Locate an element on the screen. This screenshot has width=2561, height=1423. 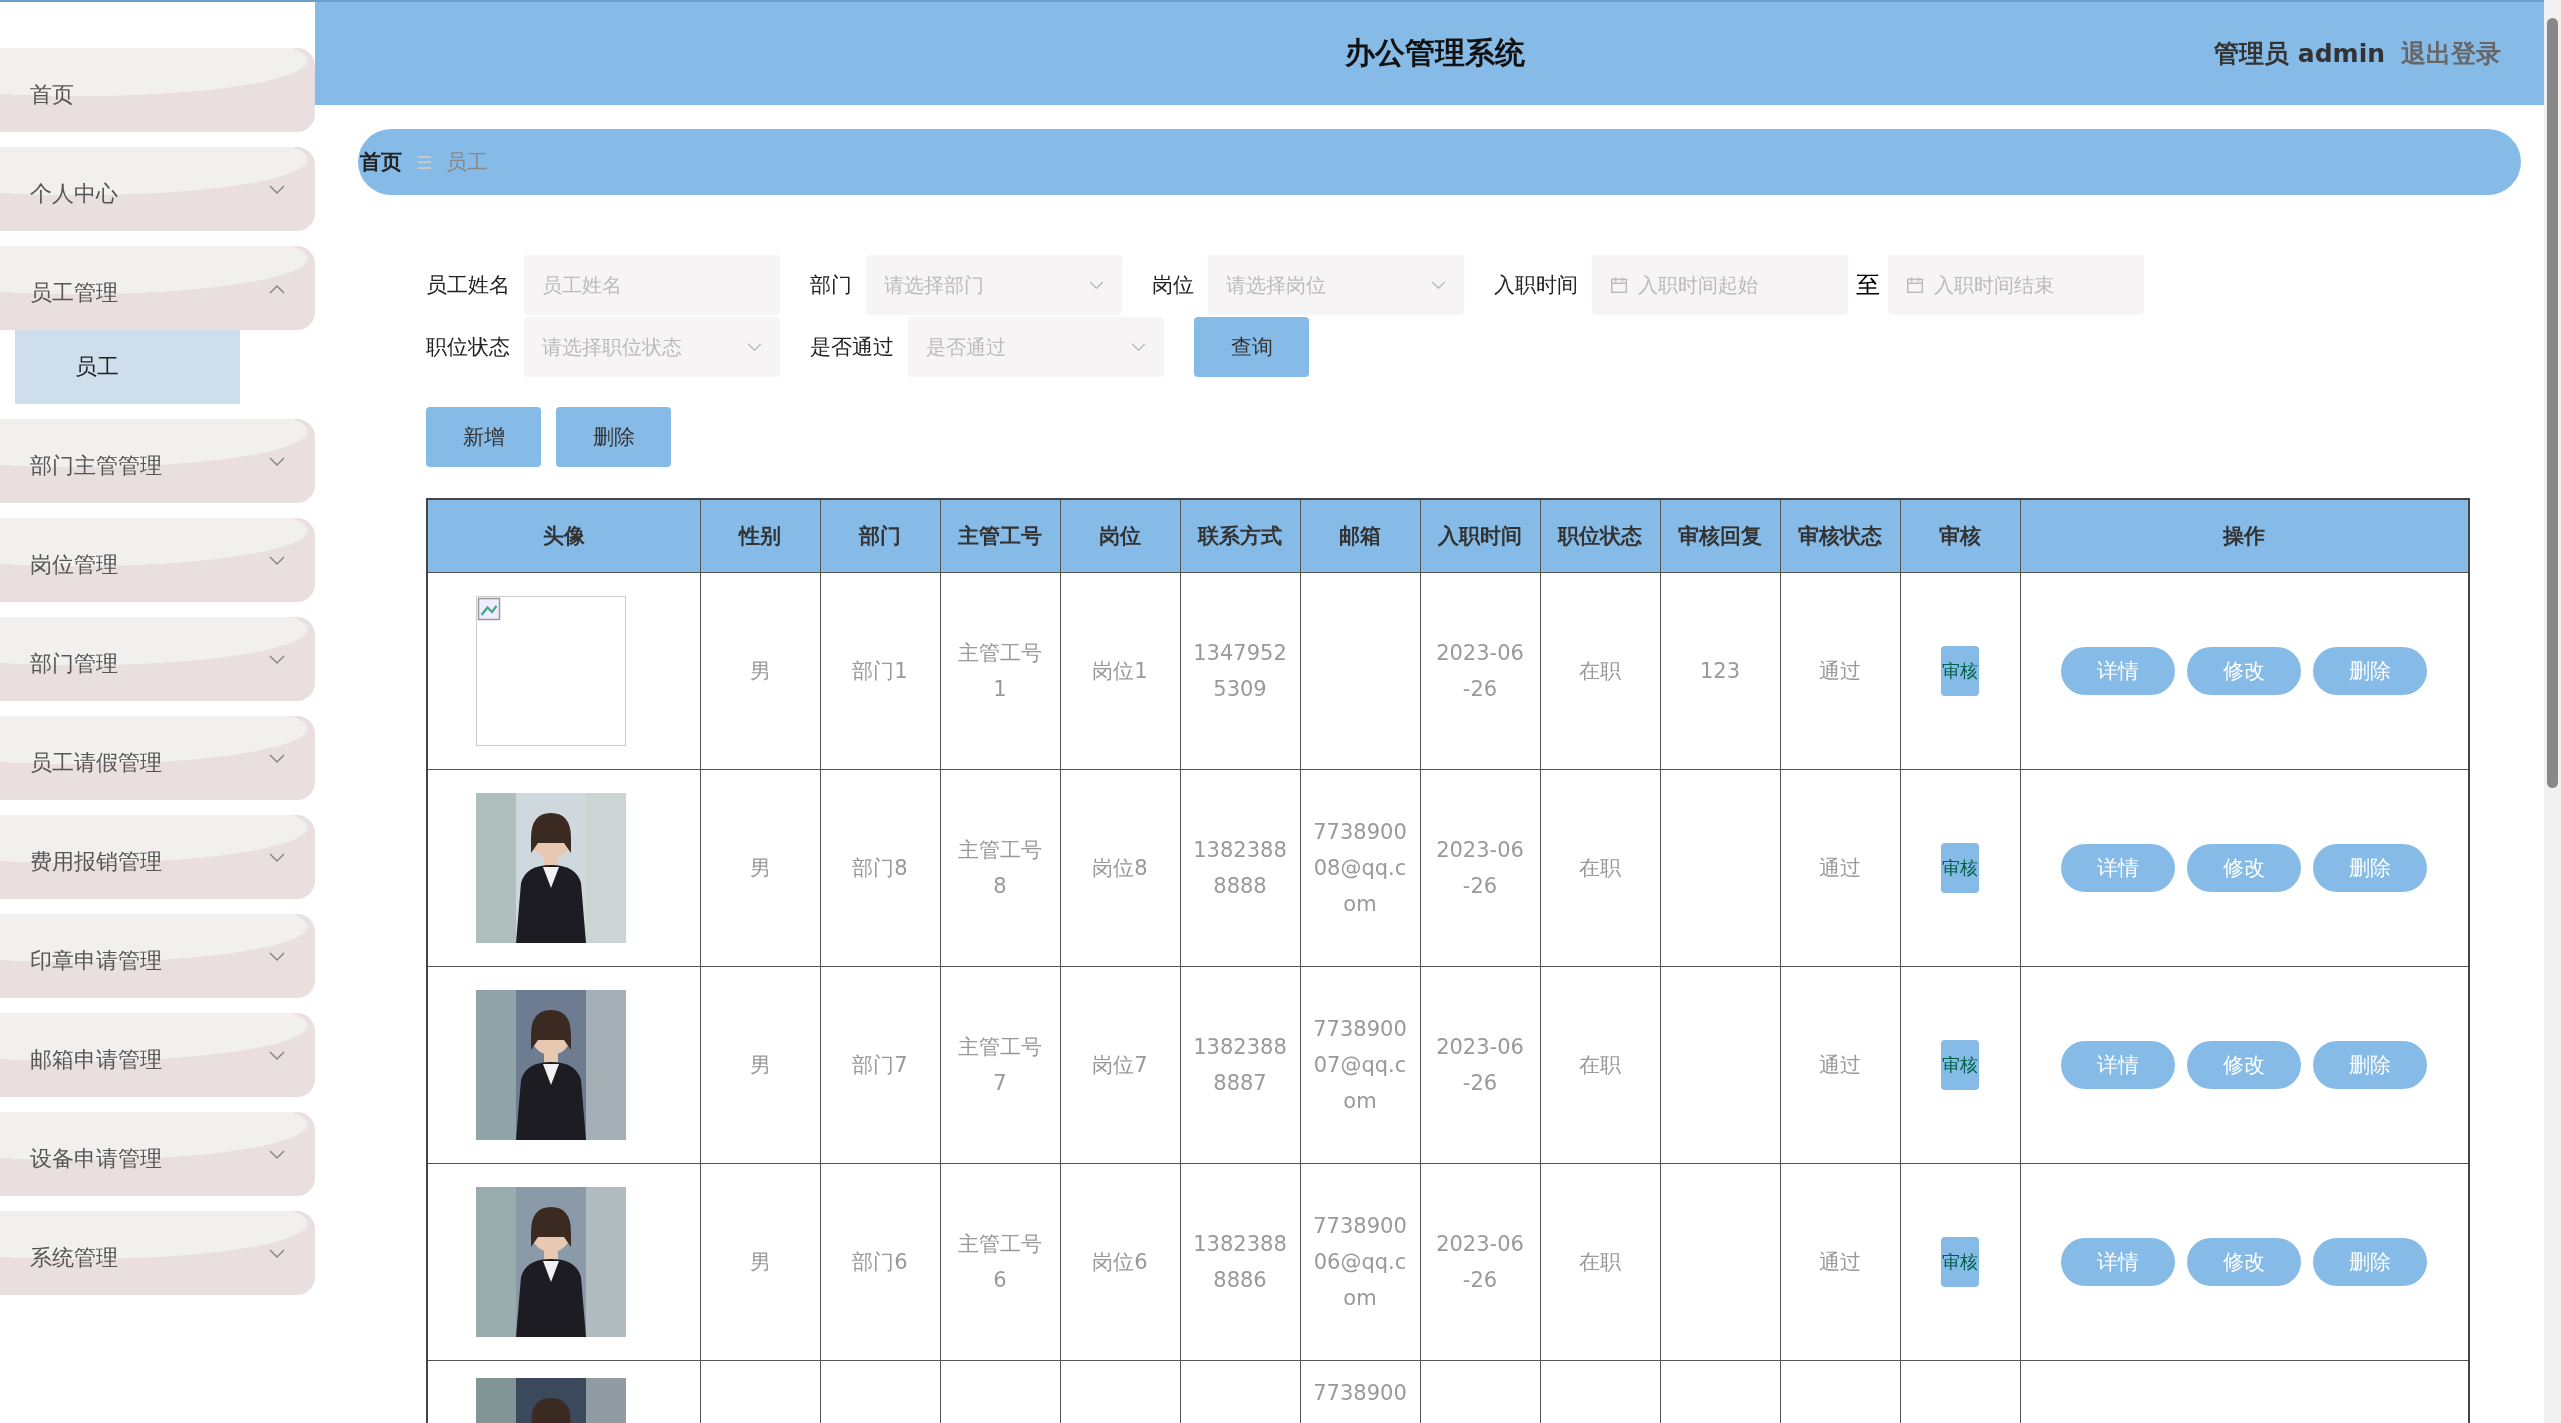
logout-link: 退出登录 is located at coordinates (2451, 53).